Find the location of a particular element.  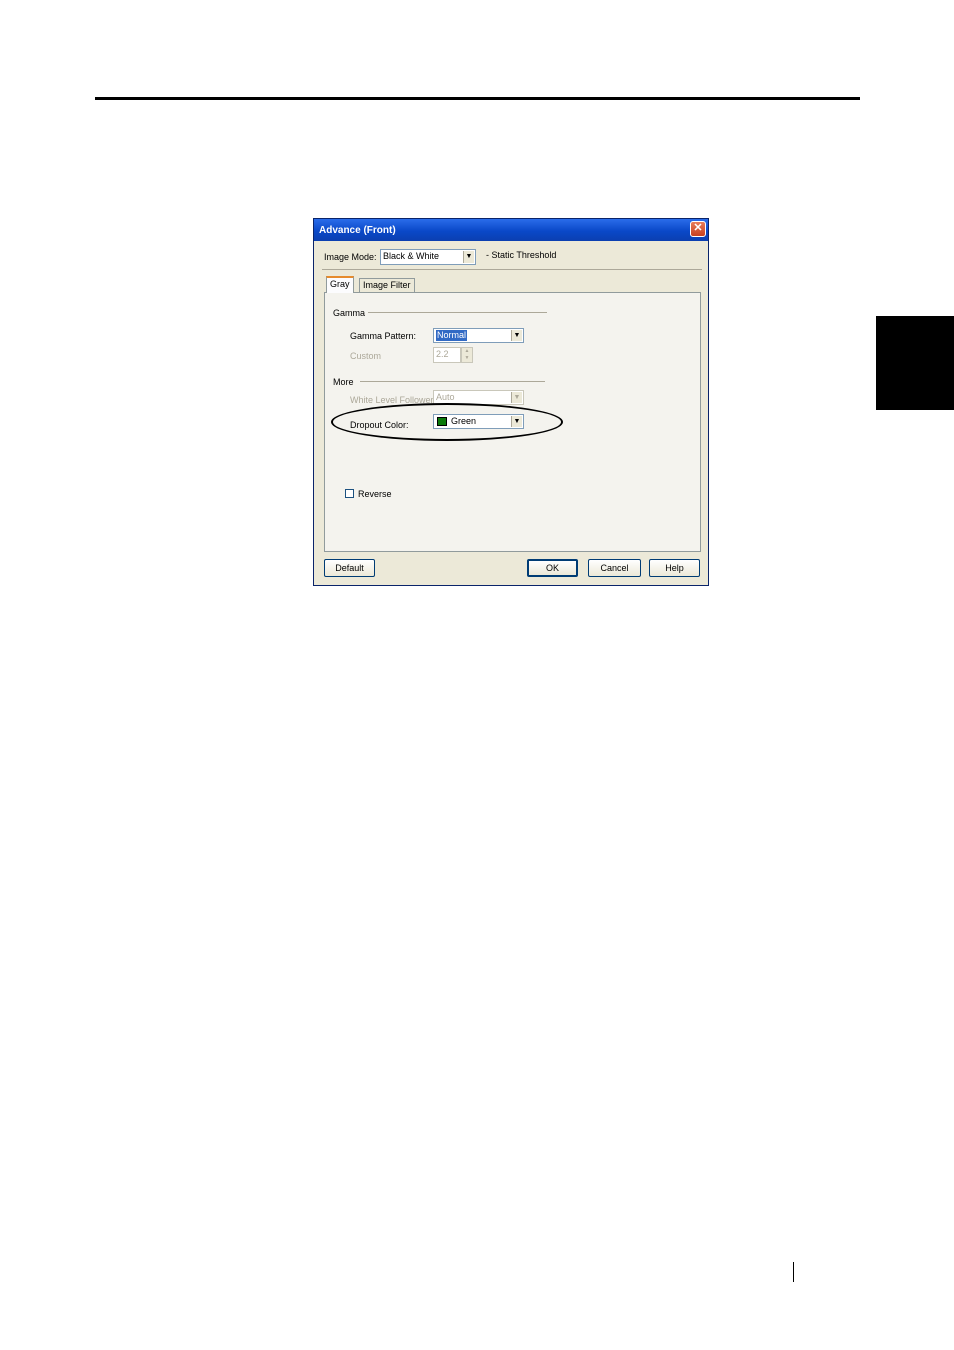

header-separator is located at coordinates (512, 269).